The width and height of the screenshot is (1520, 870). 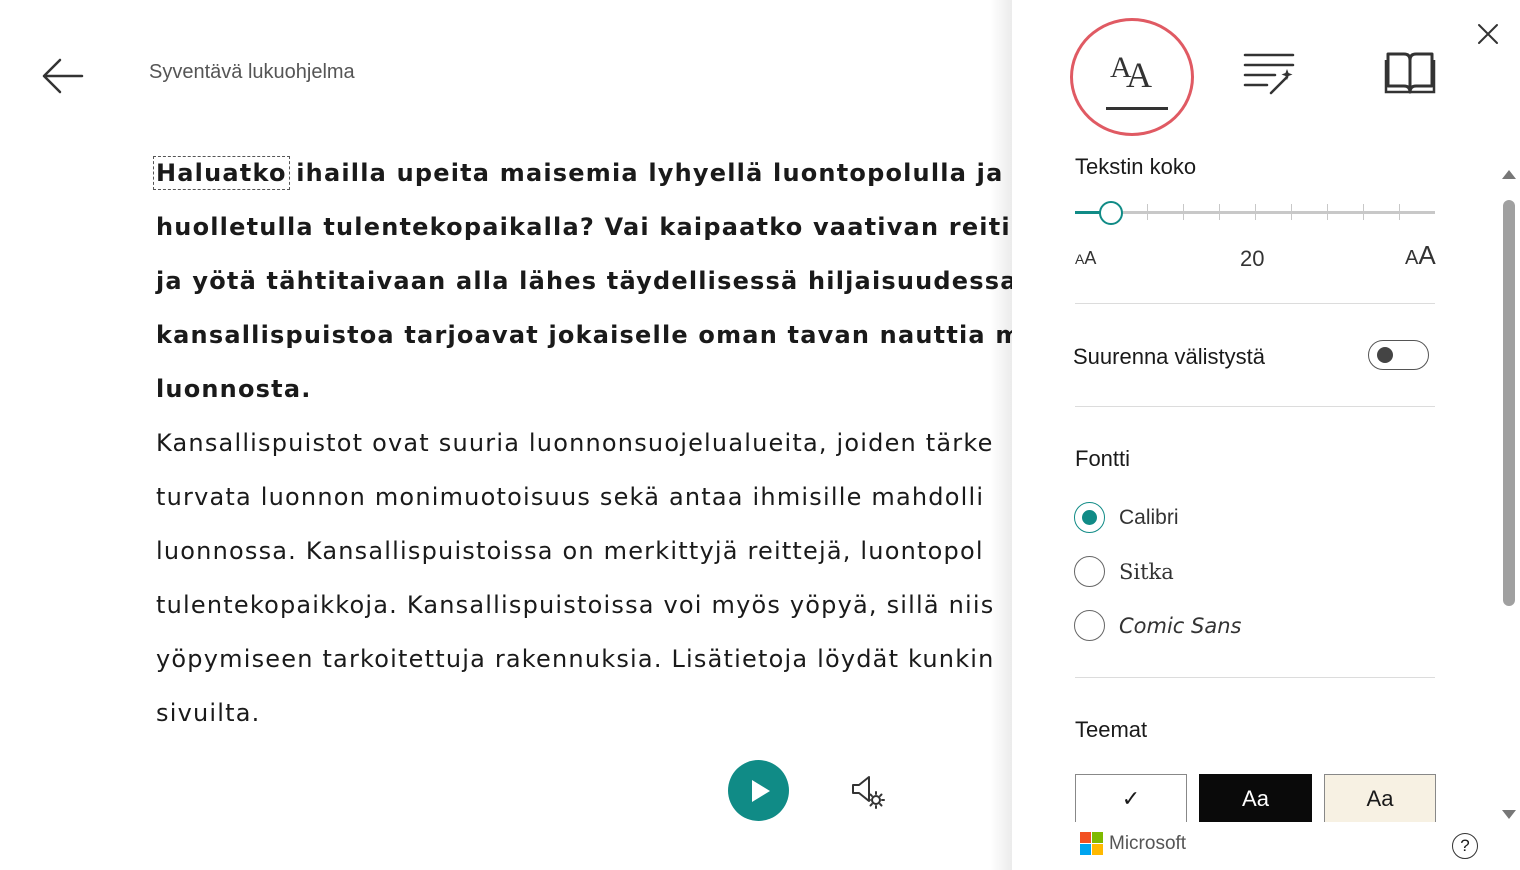 I want to click on text-line: luonnosta., so click(x=234, y=389).